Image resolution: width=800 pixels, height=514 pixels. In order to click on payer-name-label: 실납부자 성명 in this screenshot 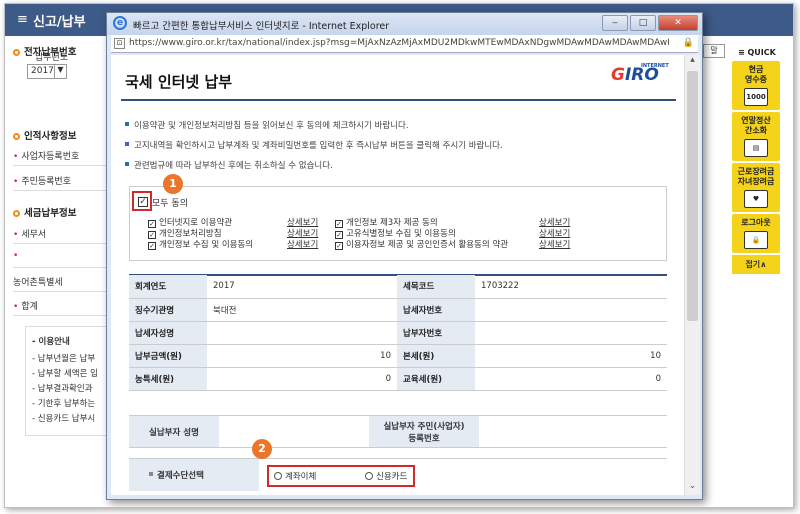, I will do `click(174, 431)`.